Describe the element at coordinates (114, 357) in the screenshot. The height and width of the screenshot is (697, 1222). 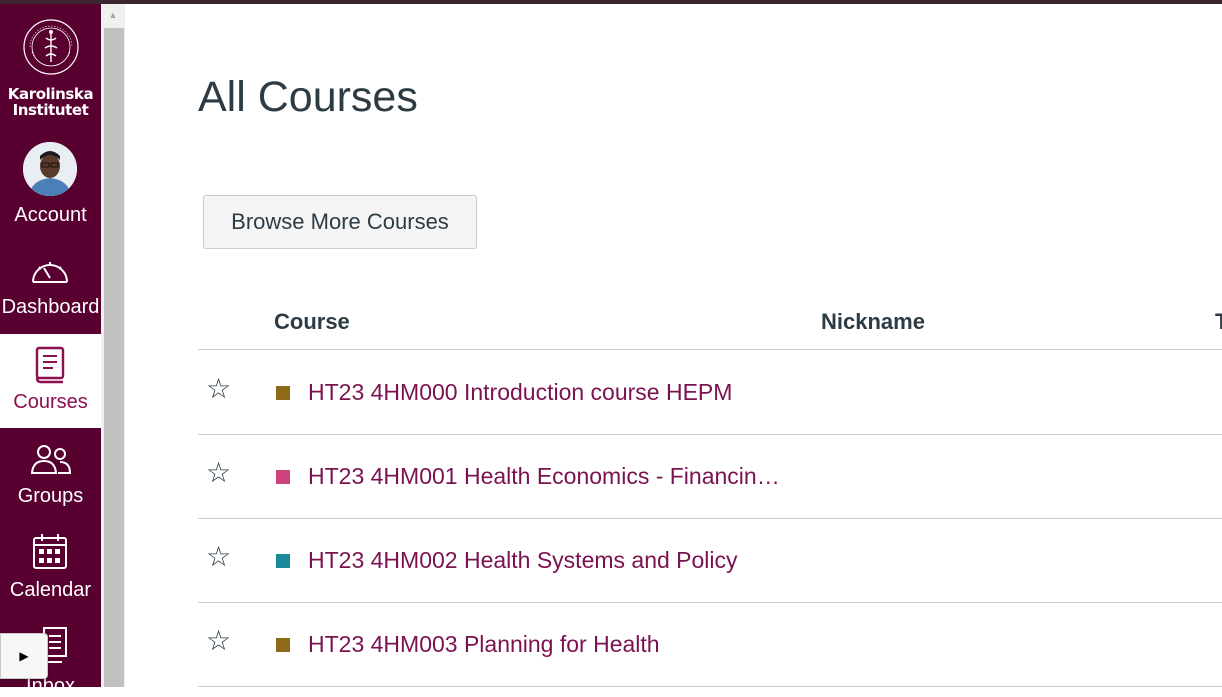
I see `scrollbar-thumb` at that location.